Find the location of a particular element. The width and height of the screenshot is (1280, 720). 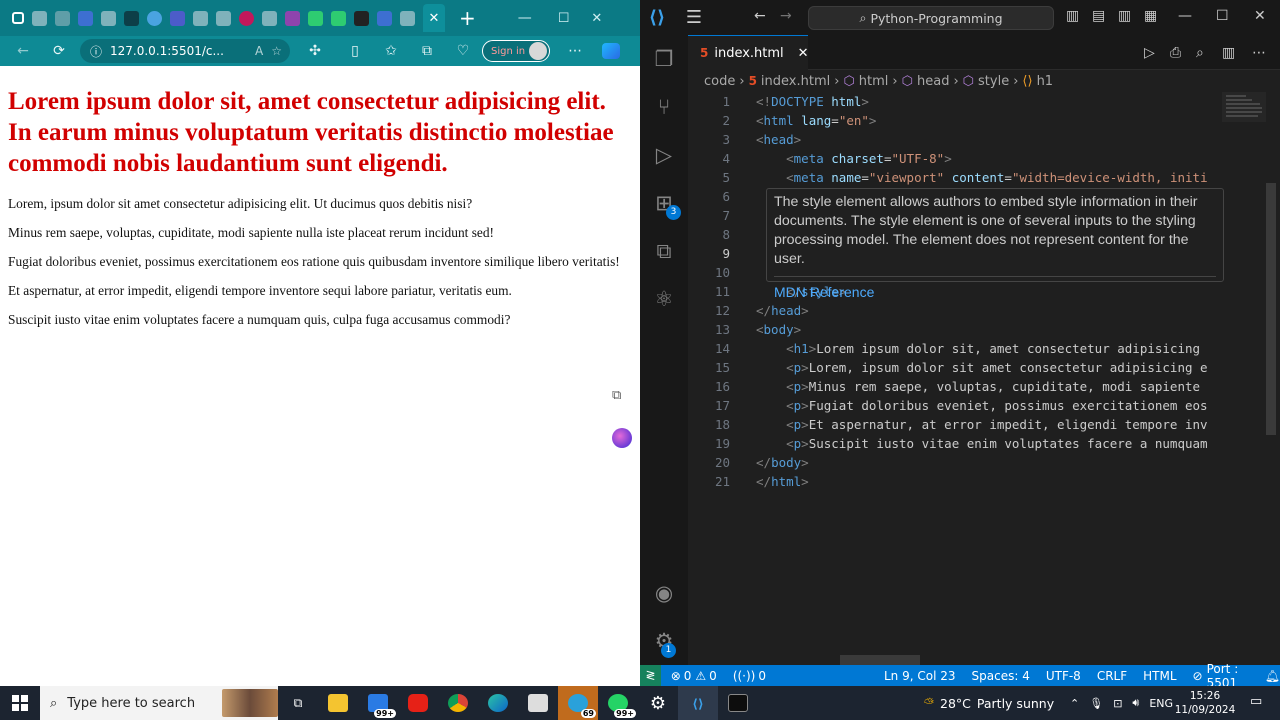

network-icon: ⊡ is located at coordinates (1117, 703).